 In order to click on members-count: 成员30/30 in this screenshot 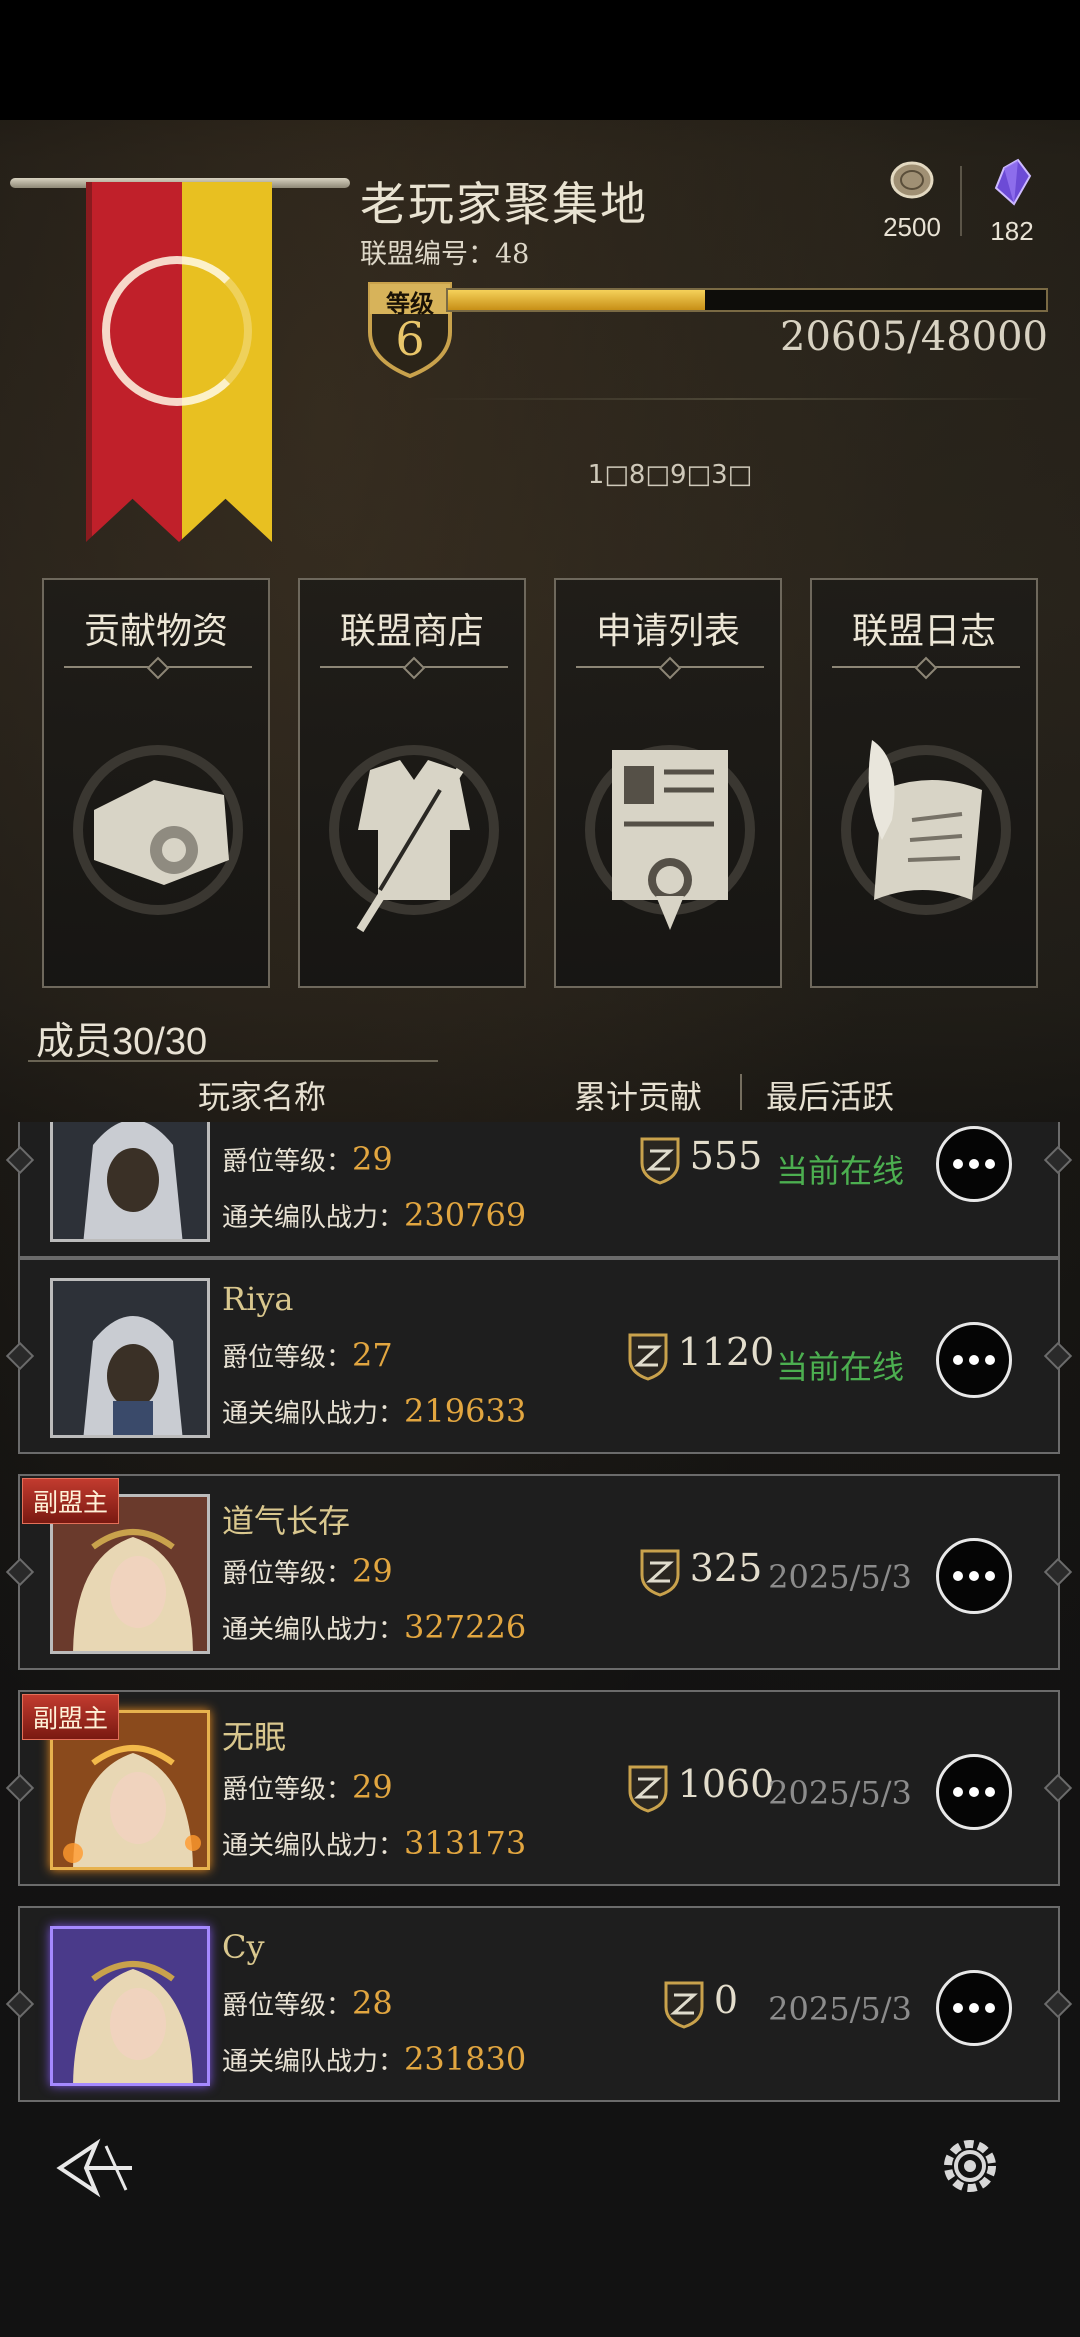, I will do `click(122, 1042)`.